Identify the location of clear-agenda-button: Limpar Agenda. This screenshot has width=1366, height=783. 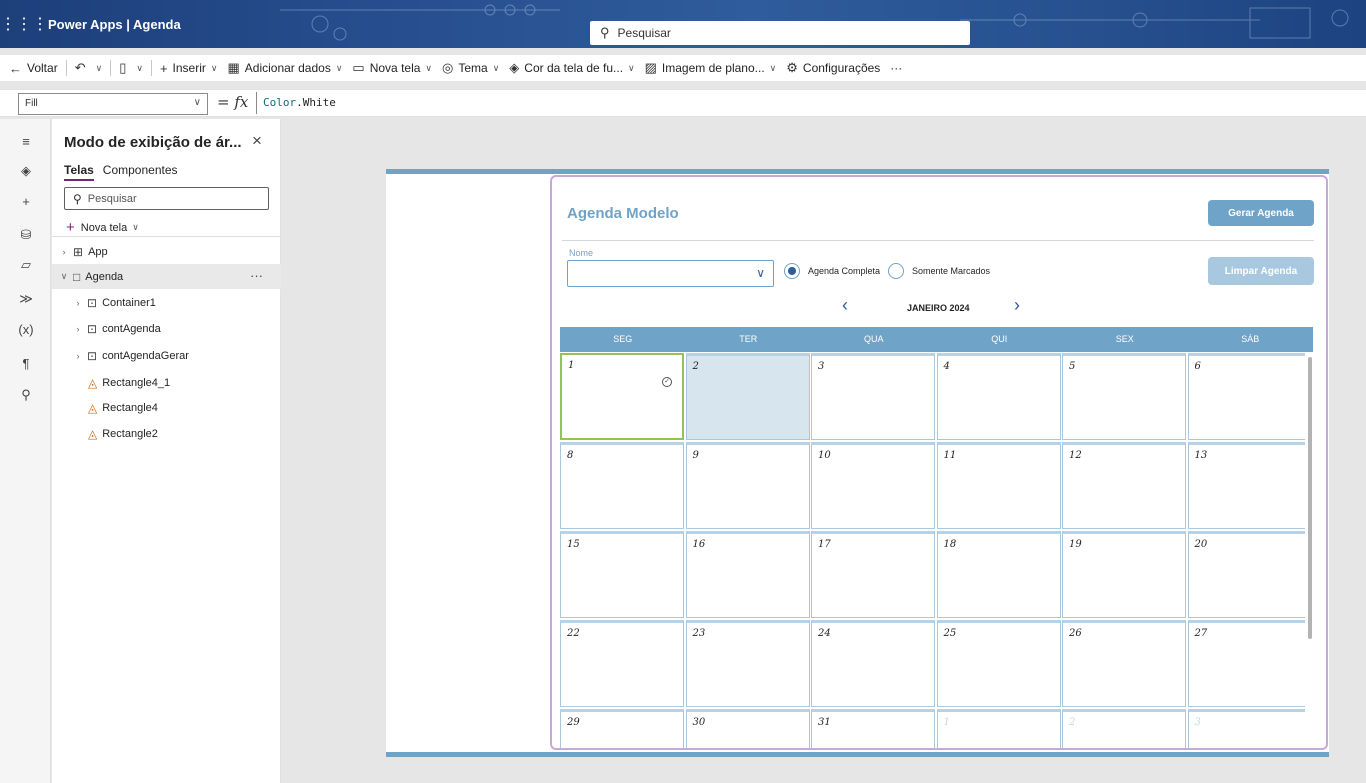
(1261, 271).